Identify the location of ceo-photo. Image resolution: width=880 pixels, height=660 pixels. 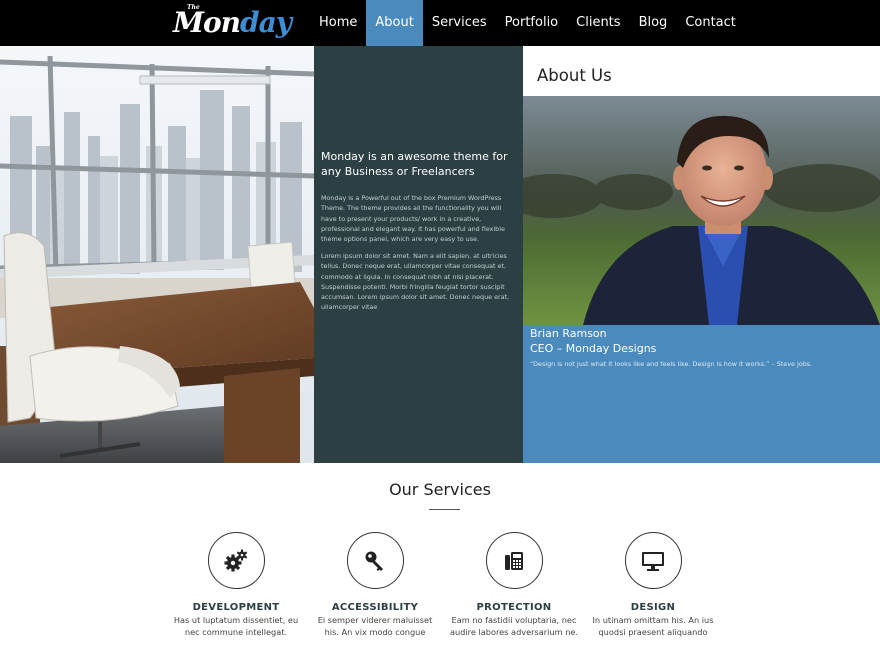
(701, 210).